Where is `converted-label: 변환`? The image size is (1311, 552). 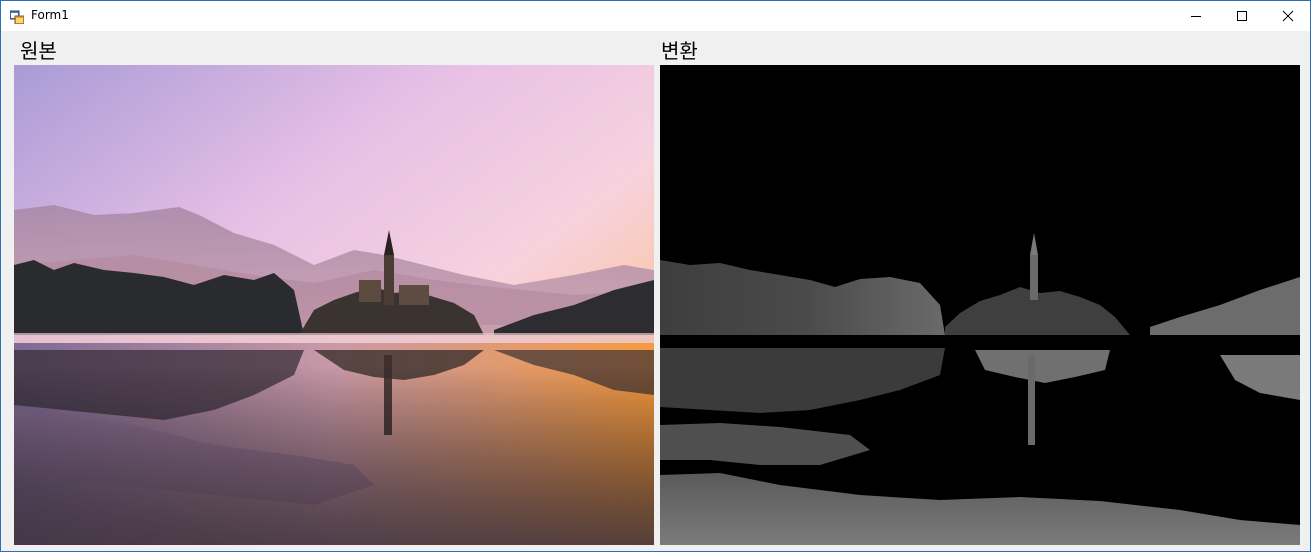
converted-label: 변환 is located at coordinates (679, 51).